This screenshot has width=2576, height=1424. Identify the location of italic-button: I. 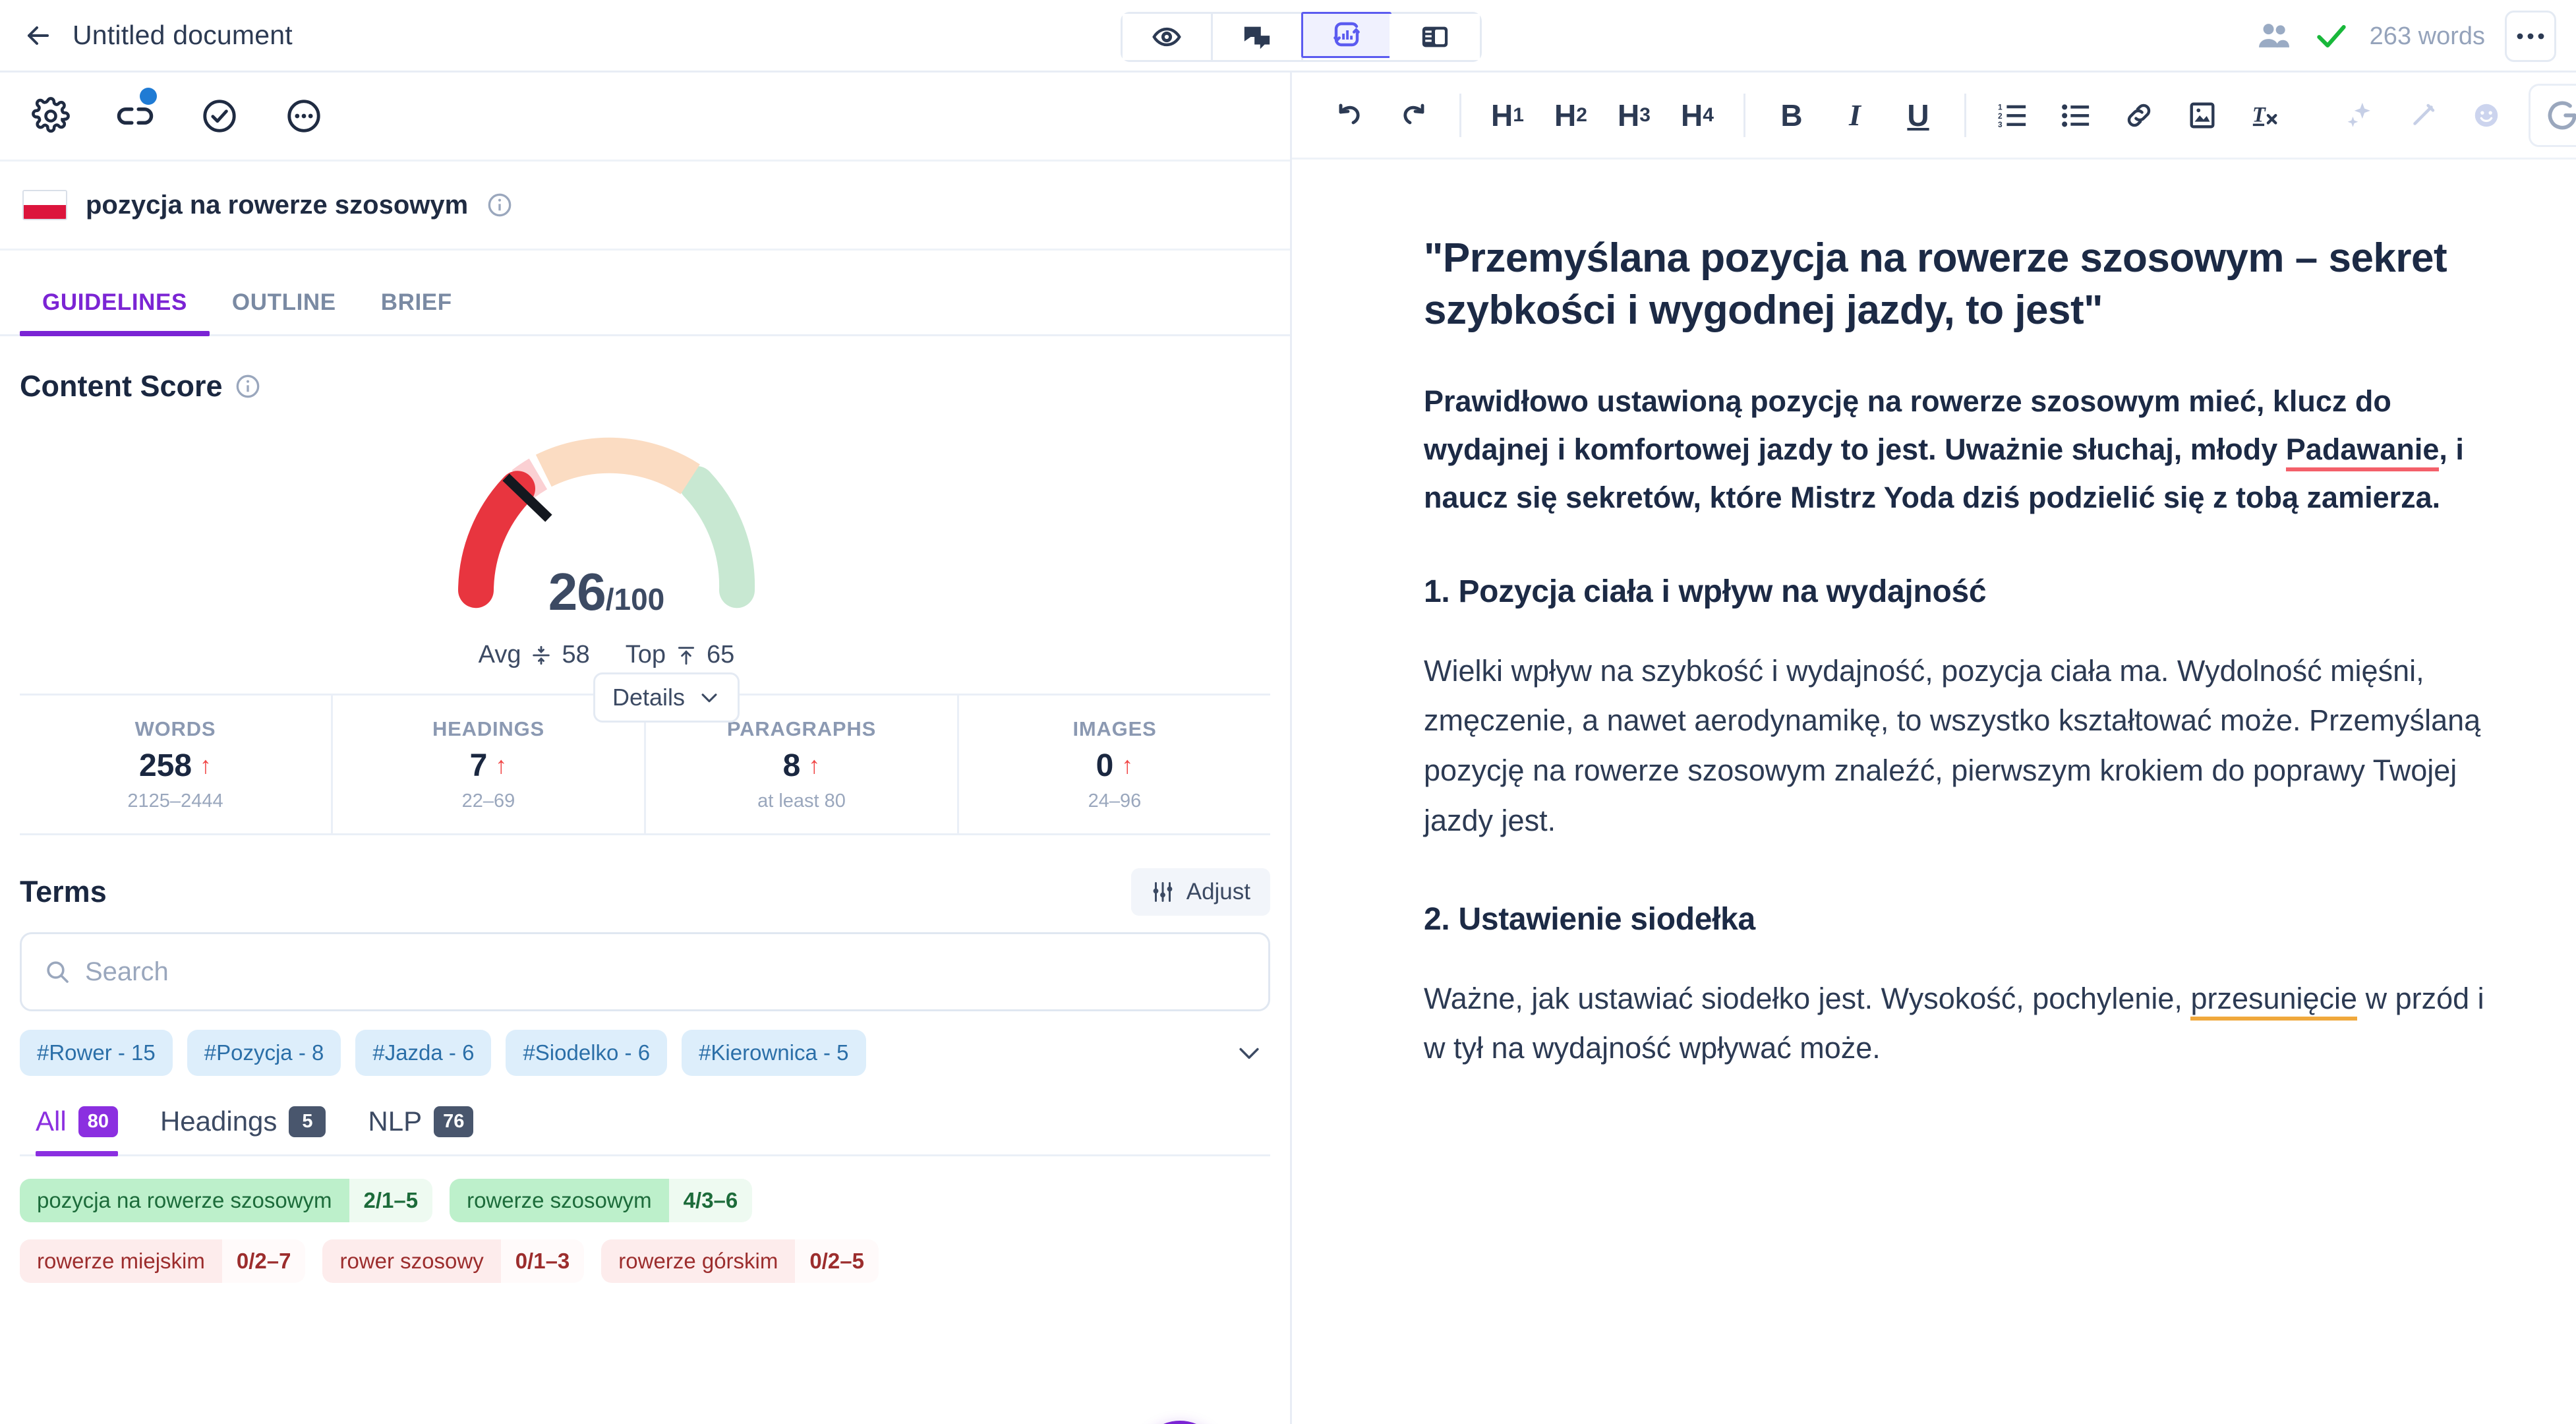
(1855, 115).